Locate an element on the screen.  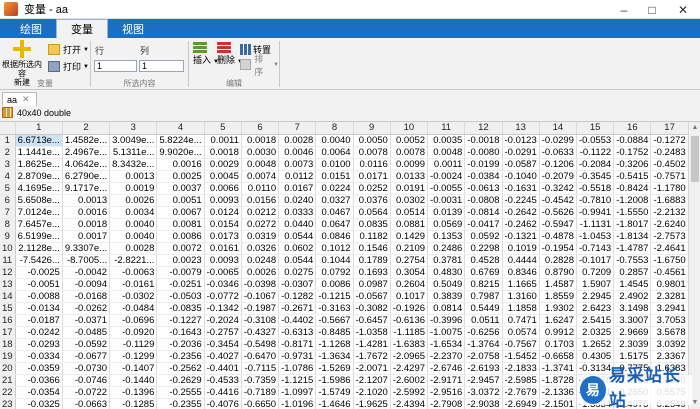
table-cell: 0.0248 is located at coordinates (260, 260).